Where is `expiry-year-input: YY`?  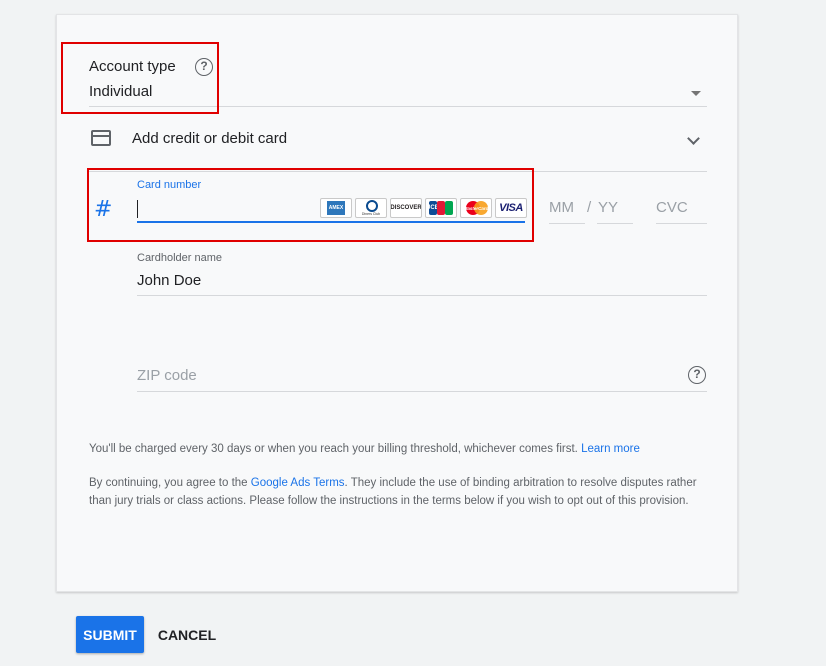 expiry-year-input: YY is located at coordinates (608, 207).